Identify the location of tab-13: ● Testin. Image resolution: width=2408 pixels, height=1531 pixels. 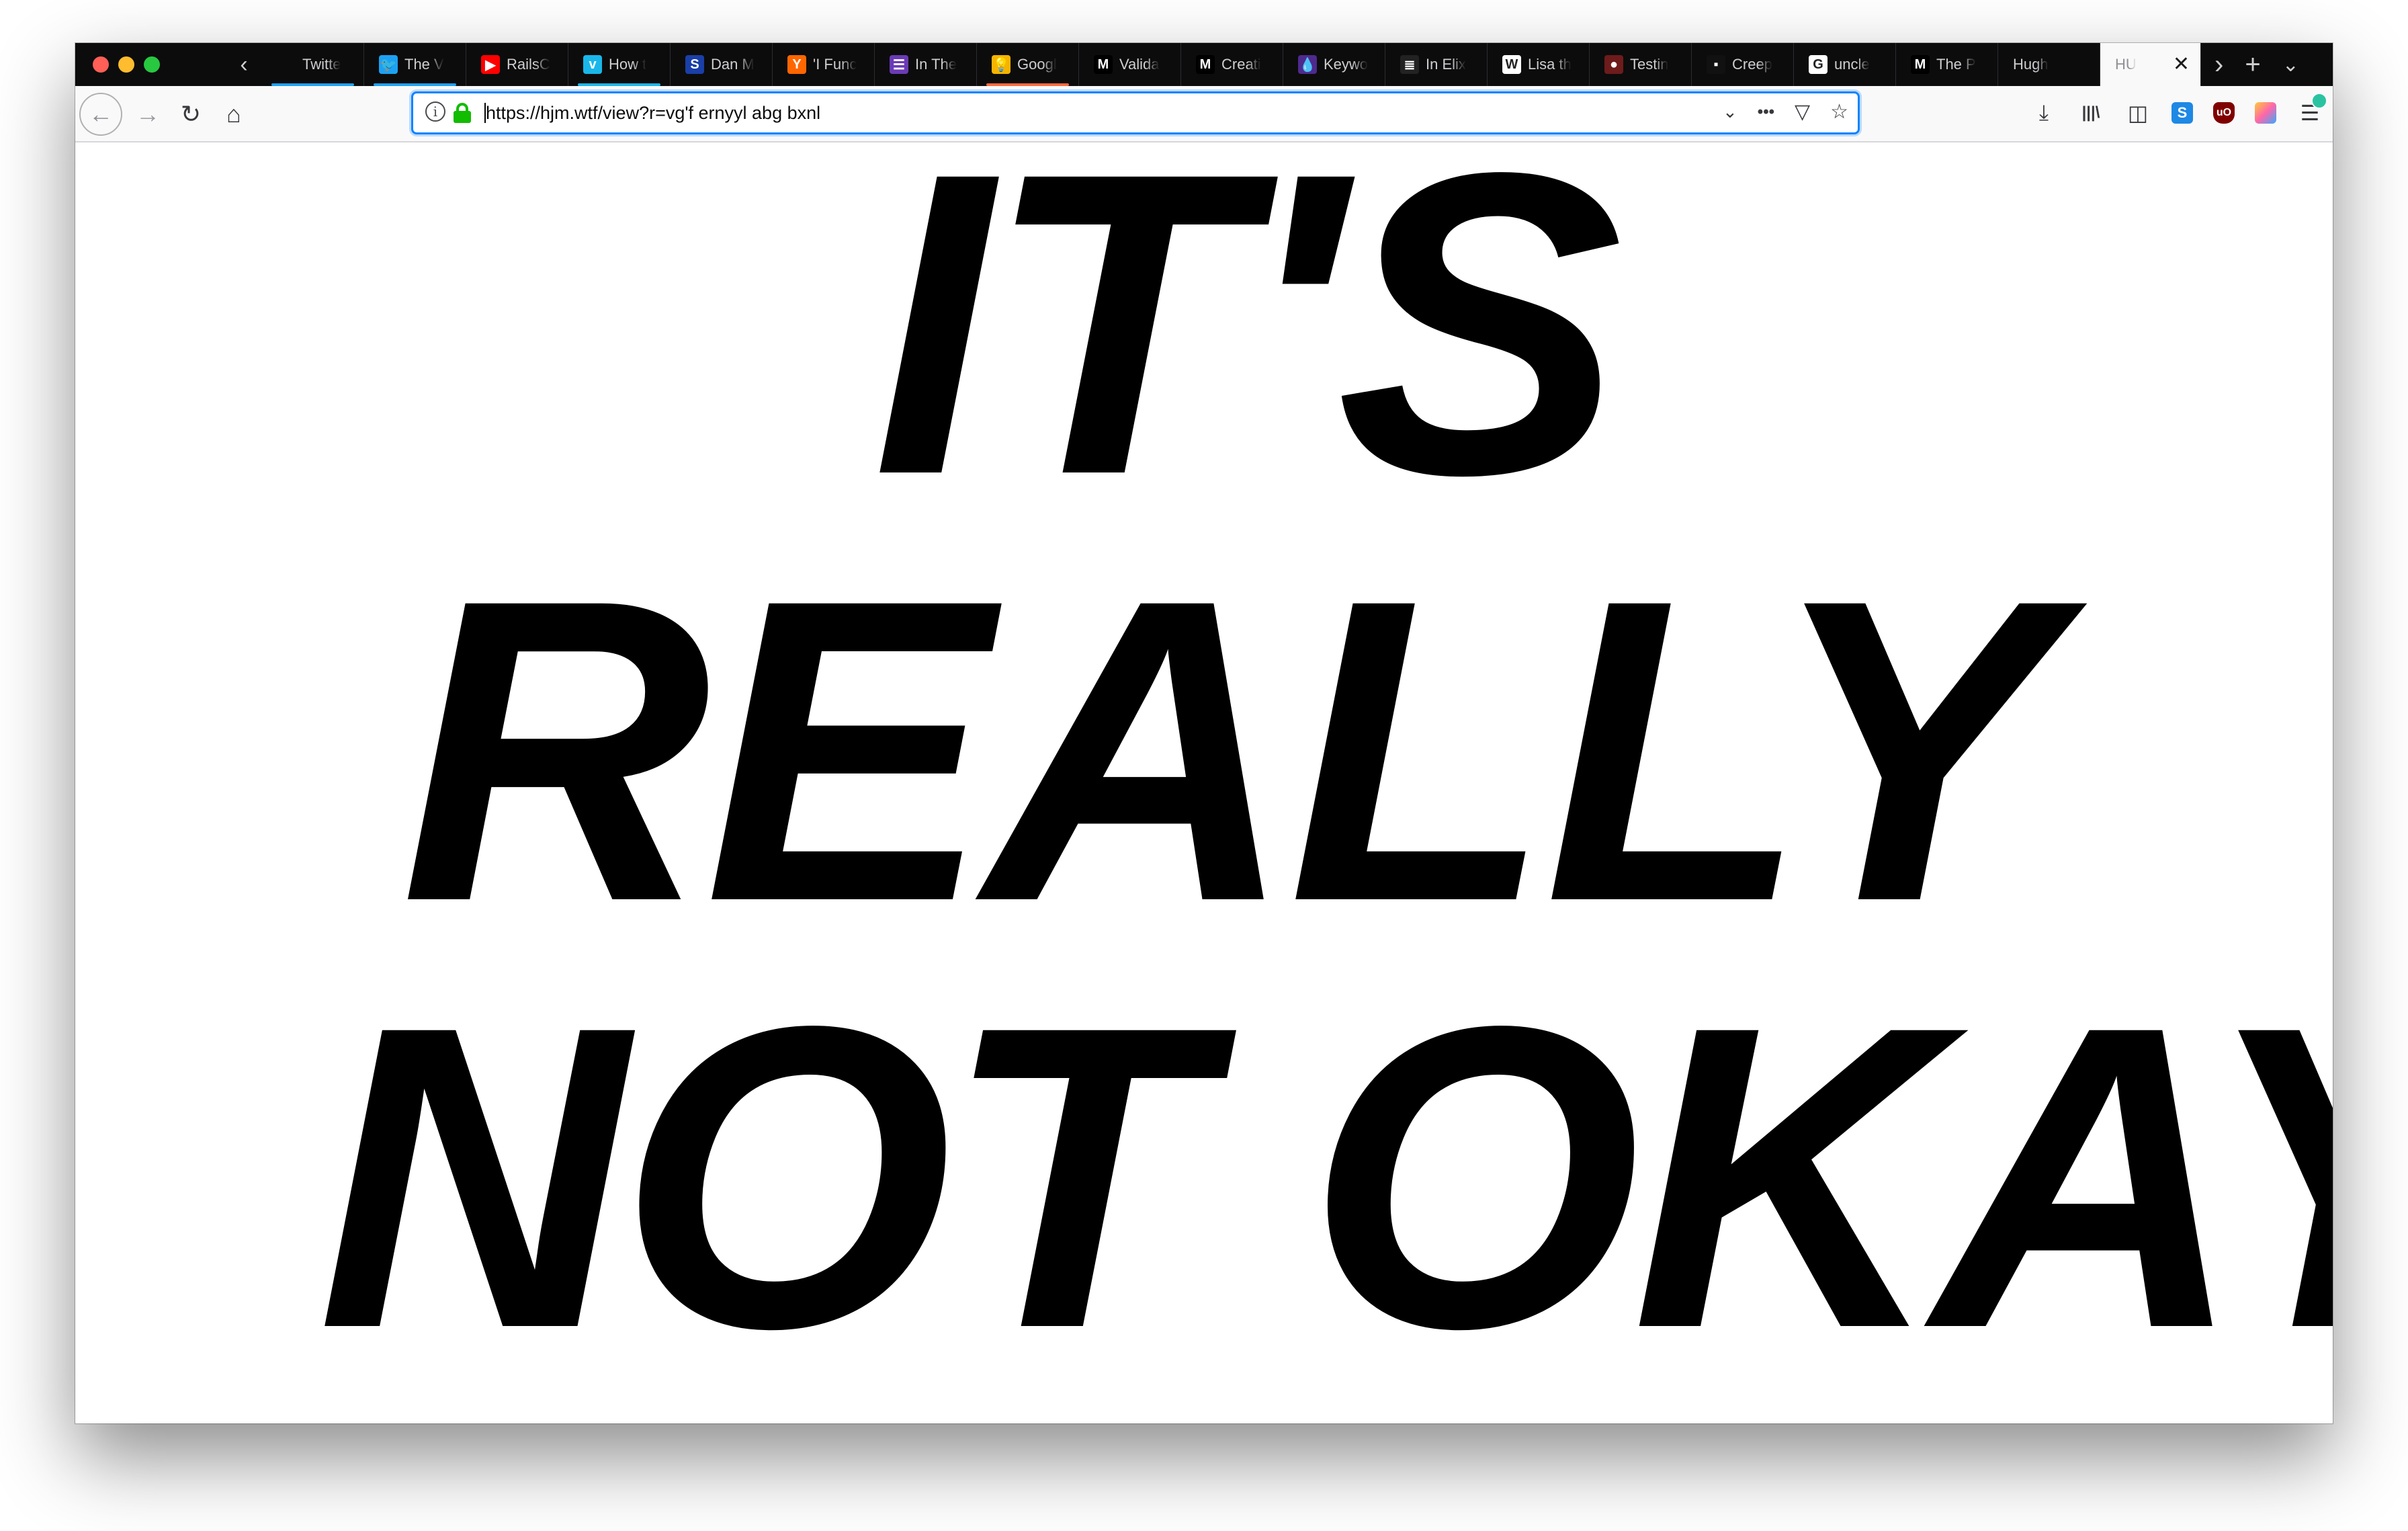
(1641, 64).